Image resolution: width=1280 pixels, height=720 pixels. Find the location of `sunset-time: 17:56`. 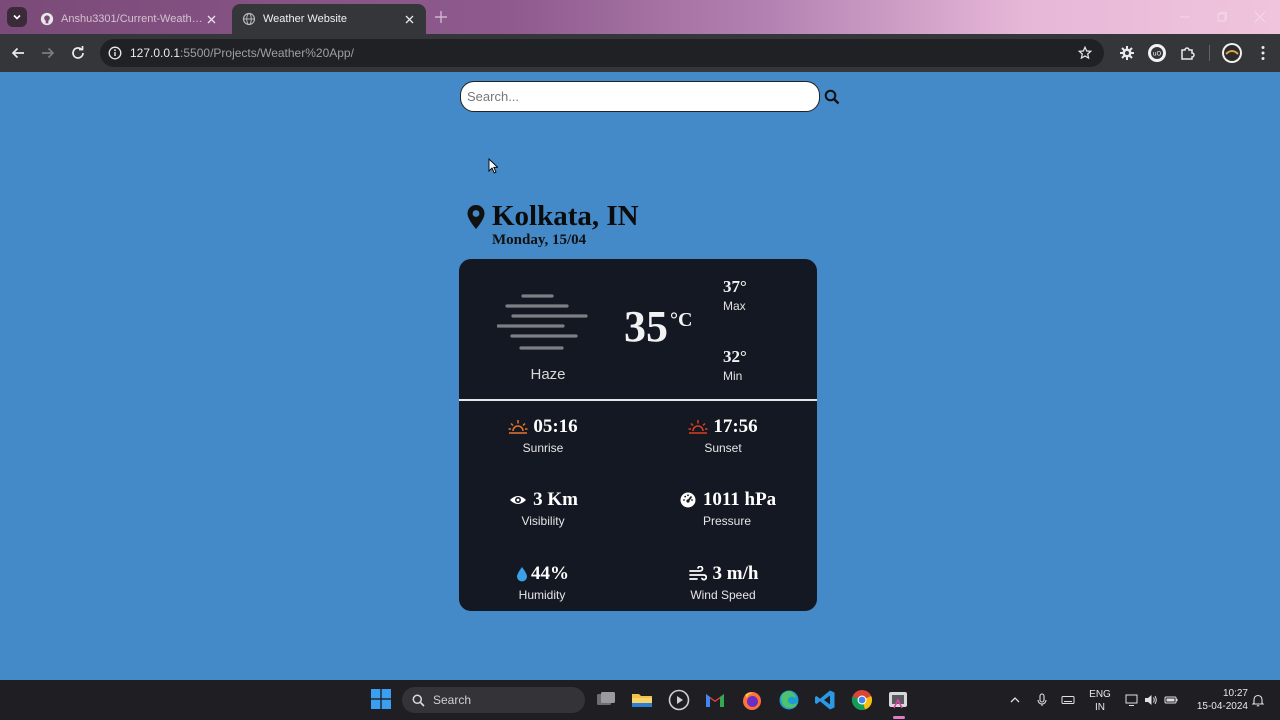

sunset-time: 17:56 is located at coordinates (735, 426).